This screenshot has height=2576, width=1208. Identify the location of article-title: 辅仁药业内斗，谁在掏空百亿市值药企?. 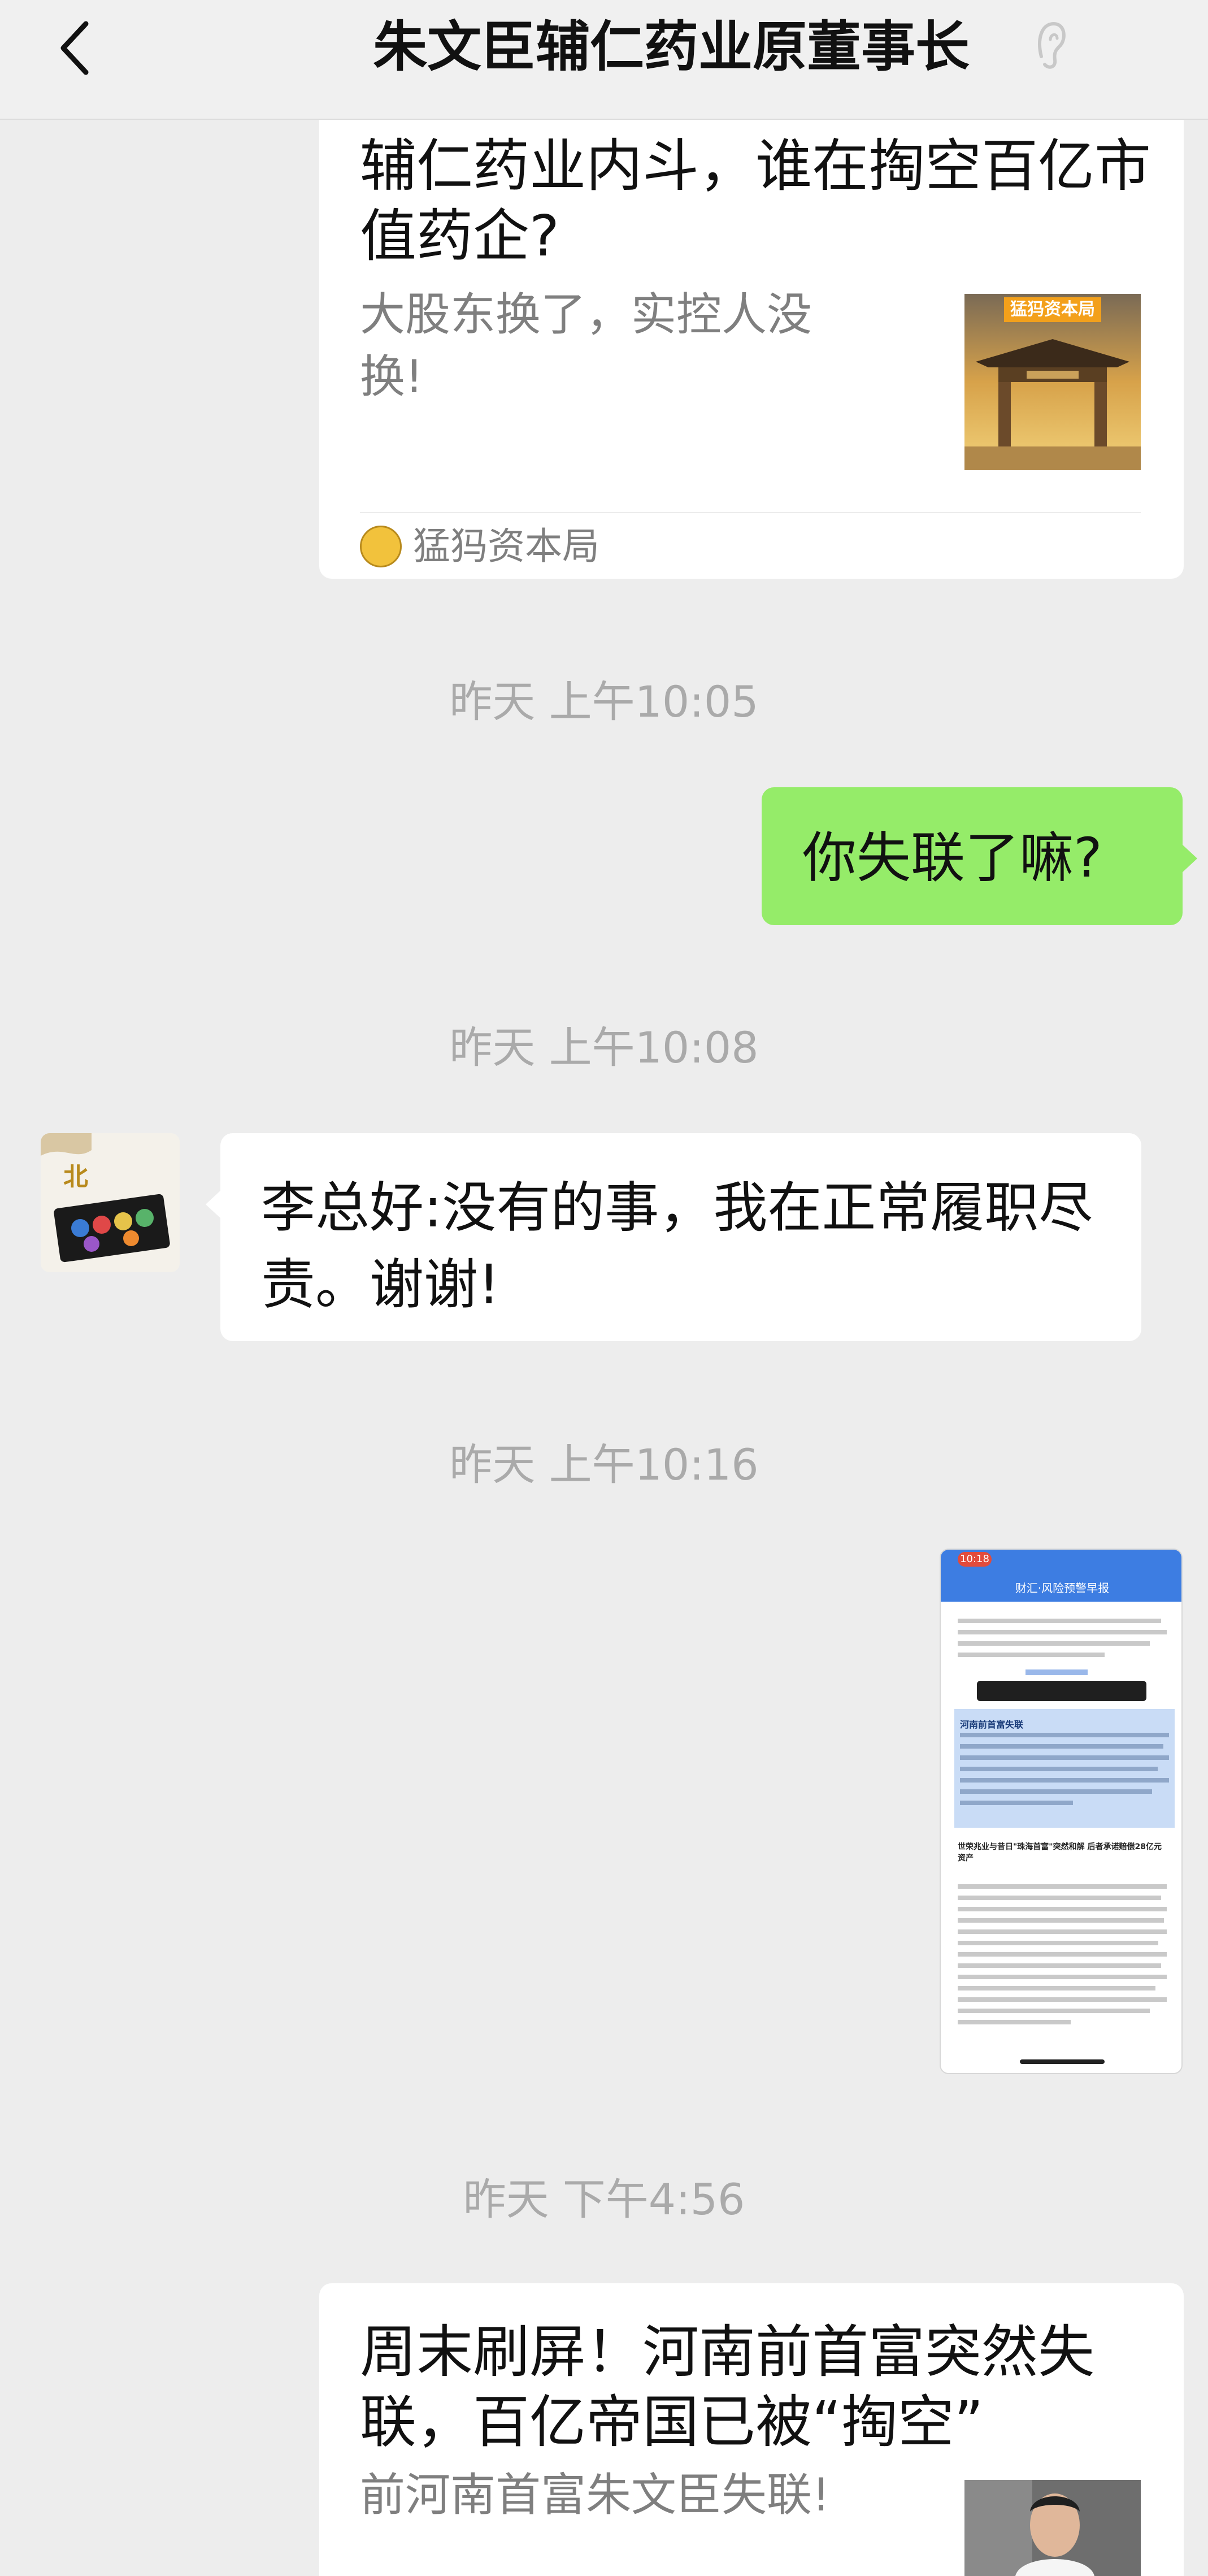
(755, 201).